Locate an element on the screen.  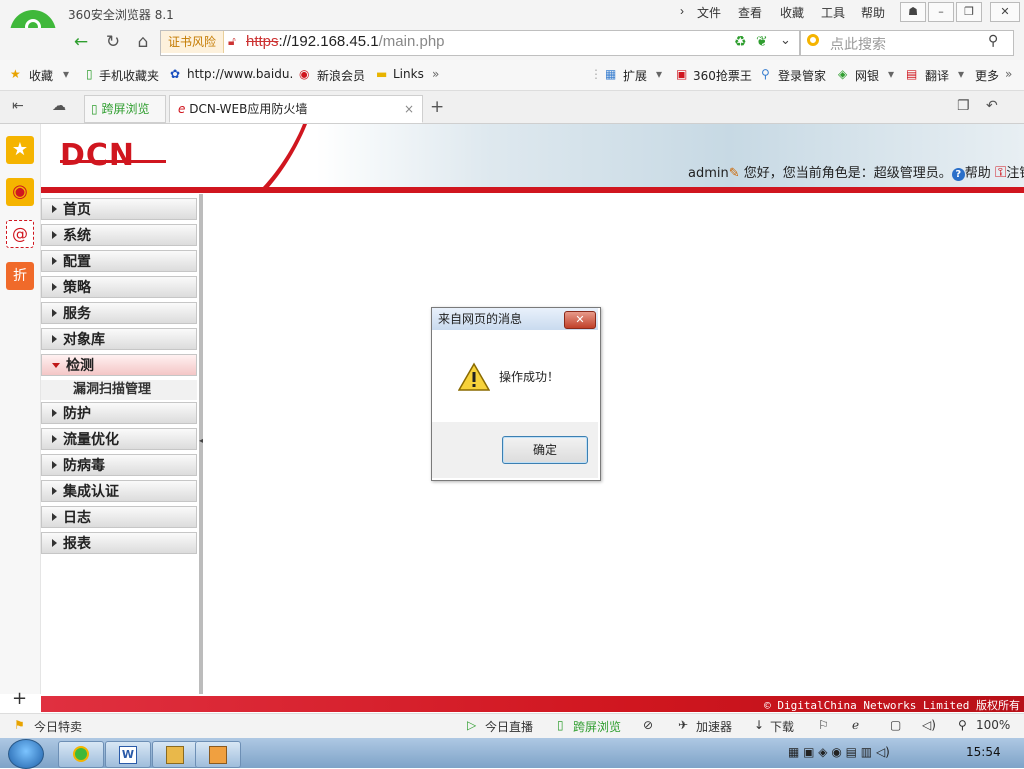
minimize-button: – is located at coordinates (941, 12).